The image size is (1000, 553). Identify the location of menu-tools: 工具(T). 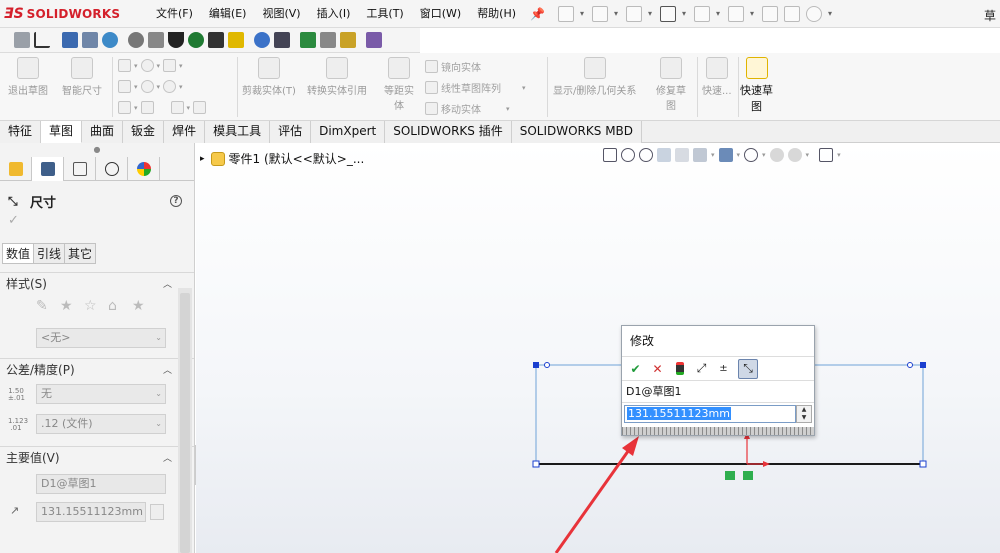
(384, 14).